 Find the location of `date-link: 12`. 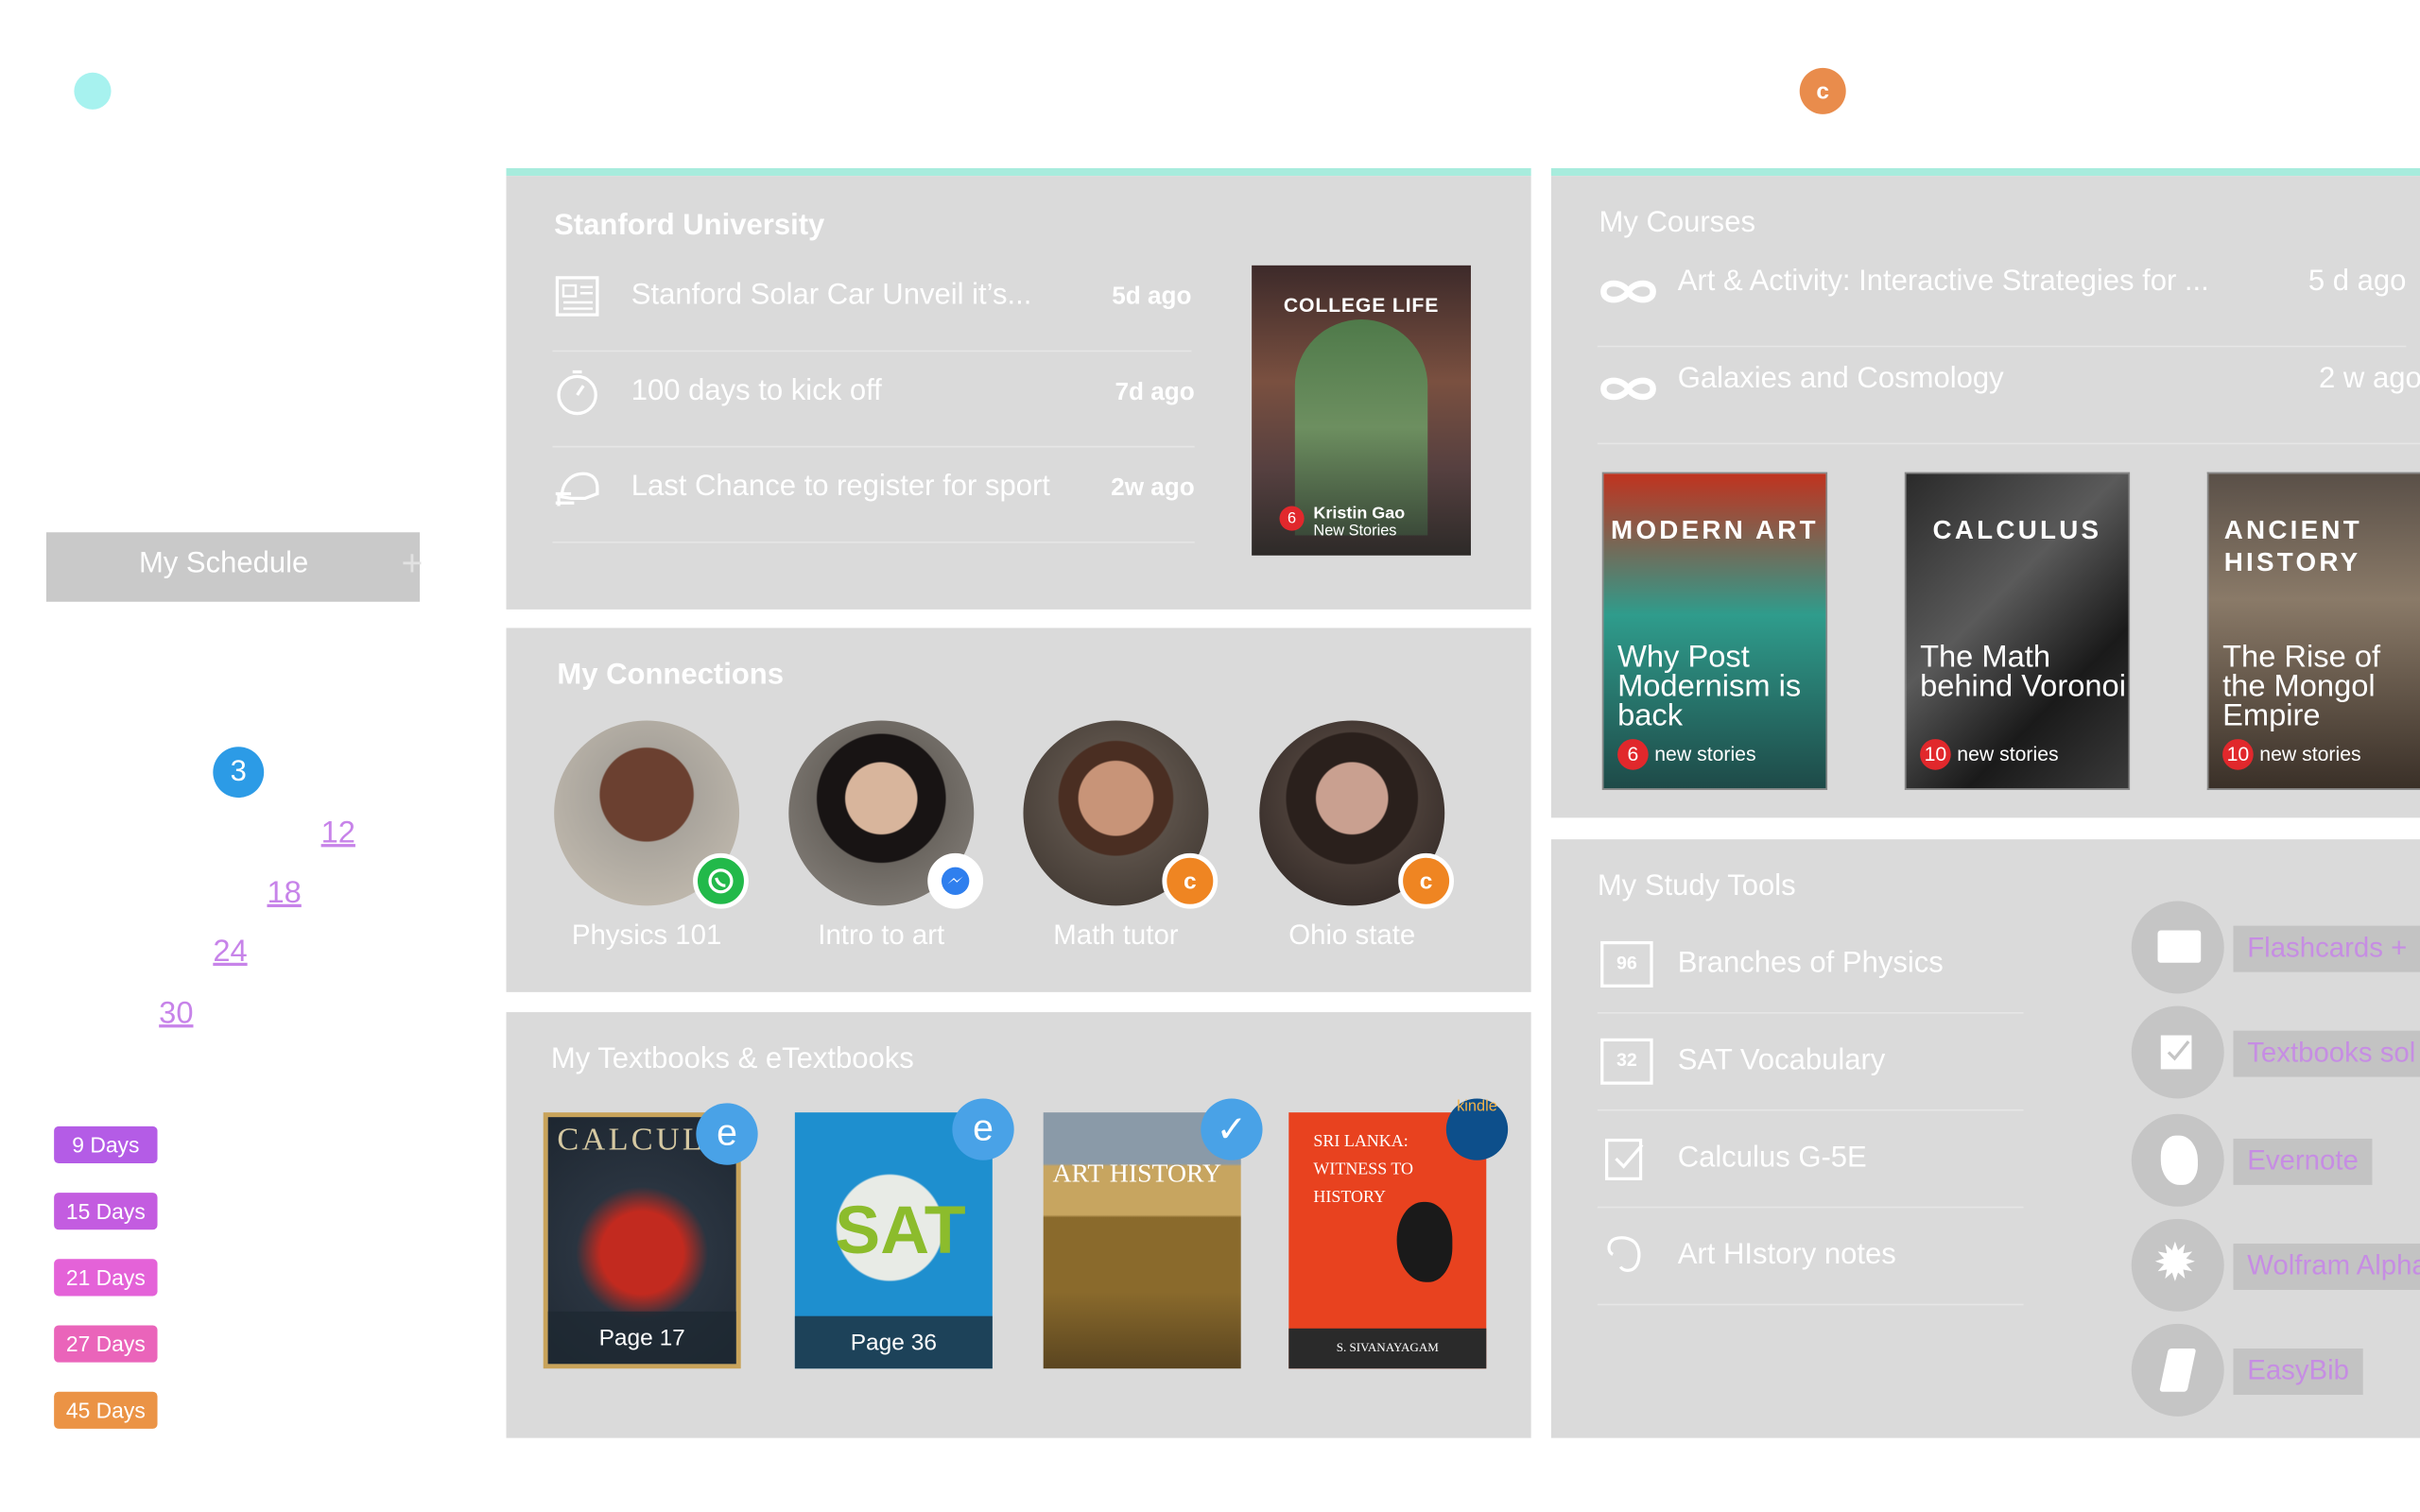

date-link: 12 is located at coordinates (338, 834).